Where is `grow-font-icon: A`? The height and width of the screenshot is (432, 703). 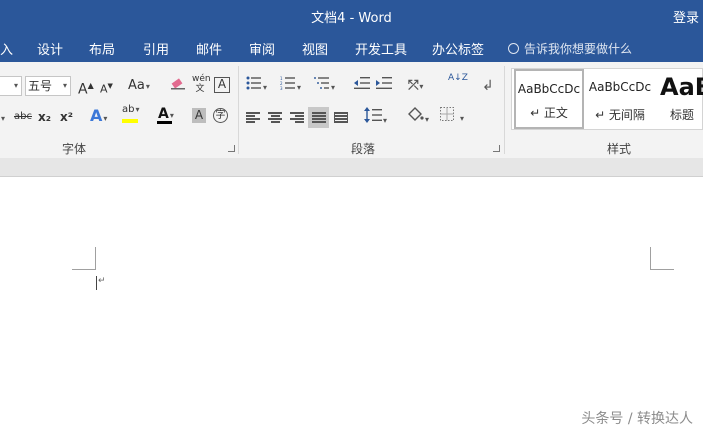
grow-font-icon: A is located at coordinates (83, 89).